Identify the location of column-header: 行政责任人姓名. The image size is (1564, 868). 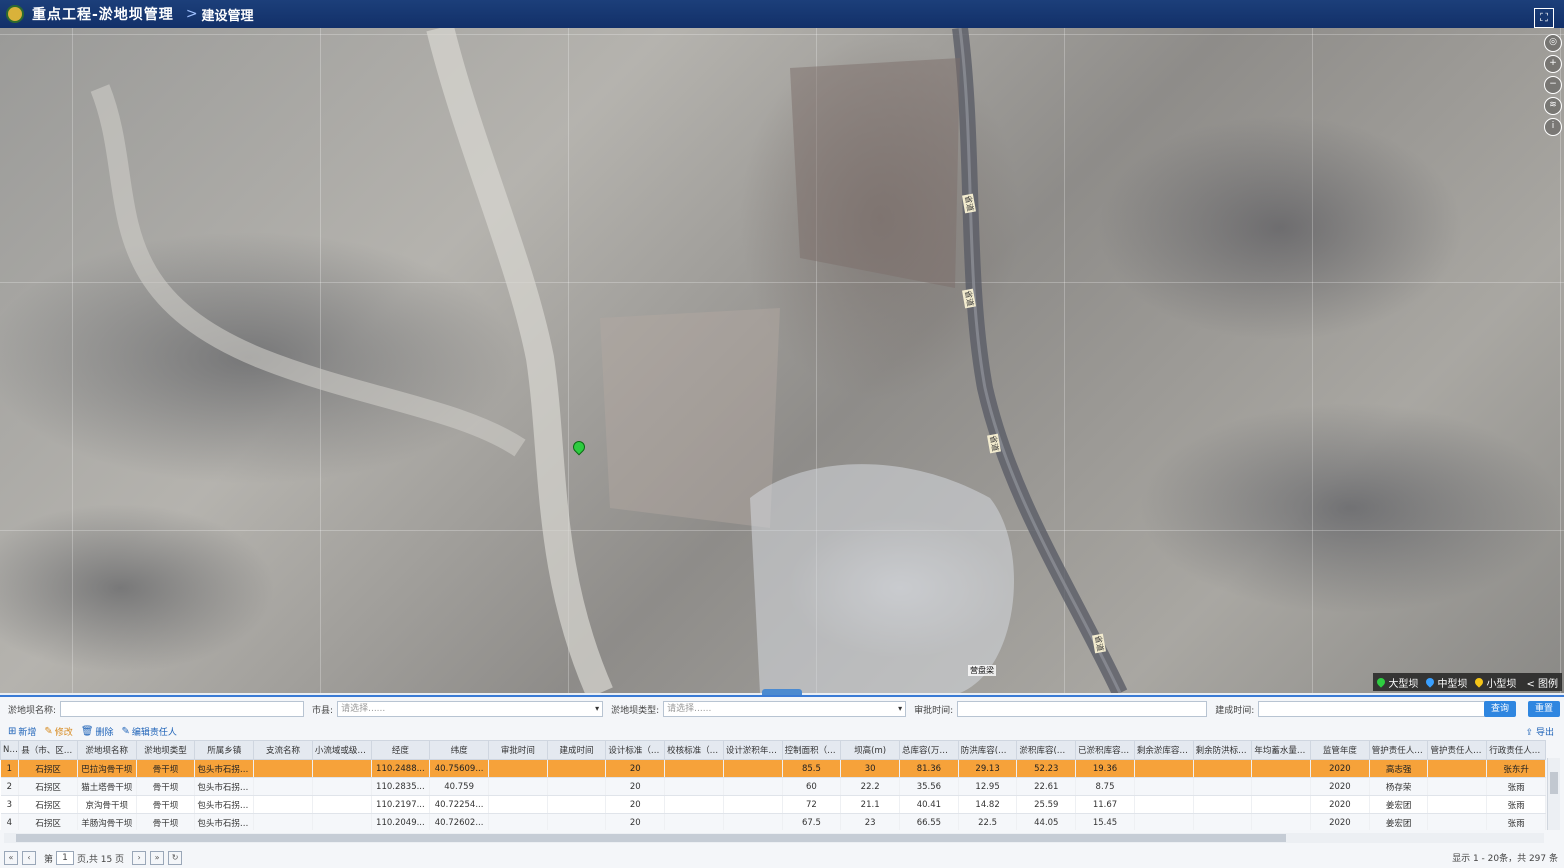
(1516, 750).